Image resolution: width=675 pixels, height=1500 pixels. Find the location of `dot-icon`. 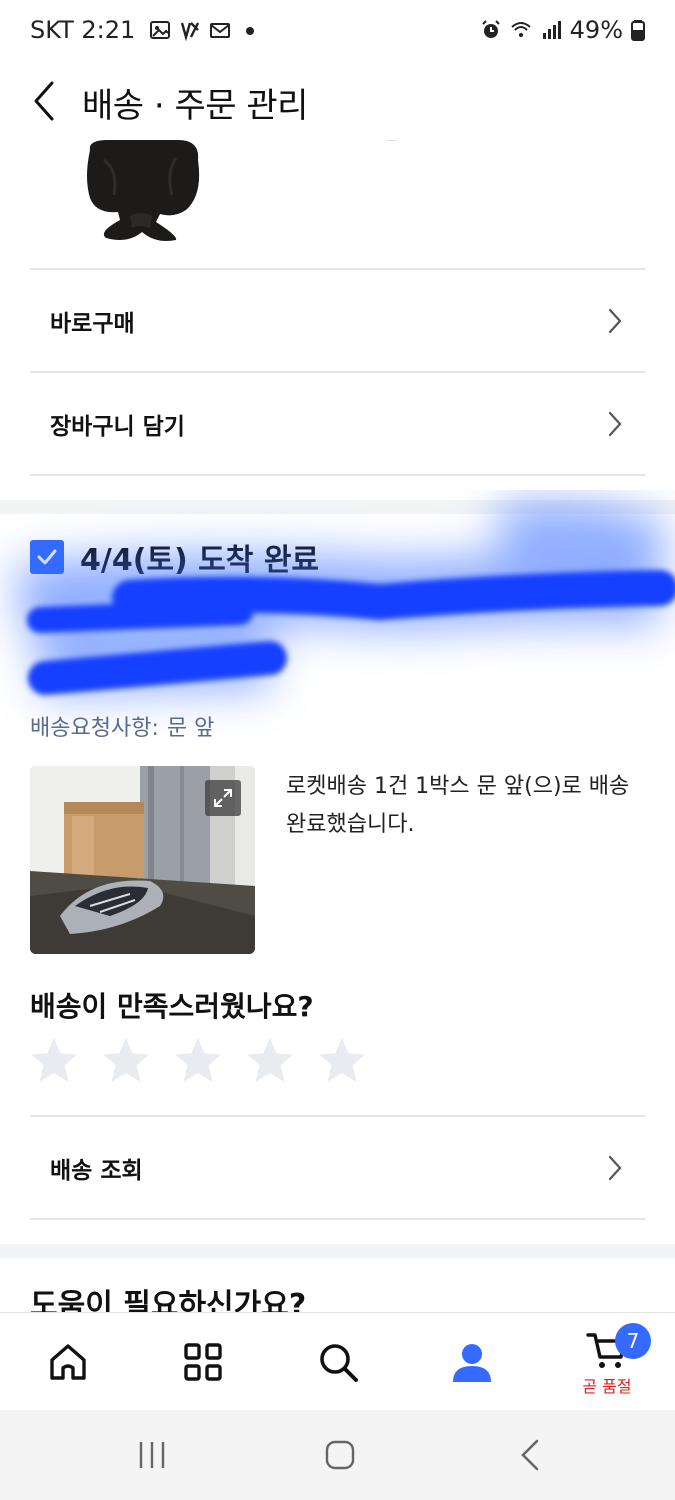

dot-icon is located at coordinates (250, 31).